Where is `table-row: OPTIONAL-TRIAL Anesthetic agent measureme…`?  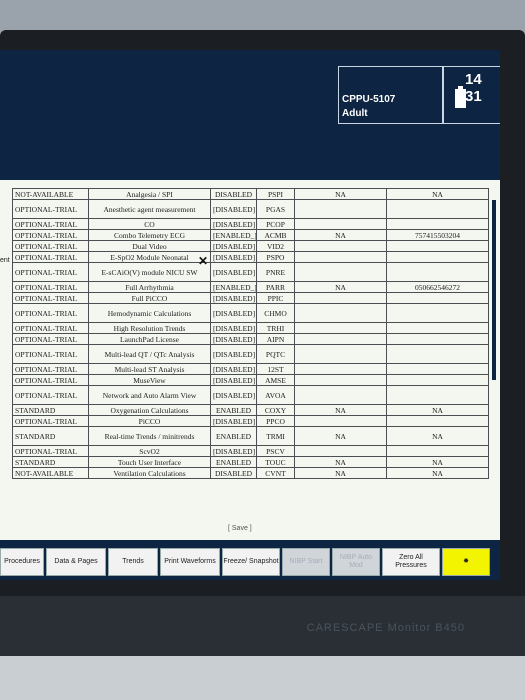
table-row: OPTIONAL-TRIAL Anesthetic agent measureme… is located at coordinates (250, 209).